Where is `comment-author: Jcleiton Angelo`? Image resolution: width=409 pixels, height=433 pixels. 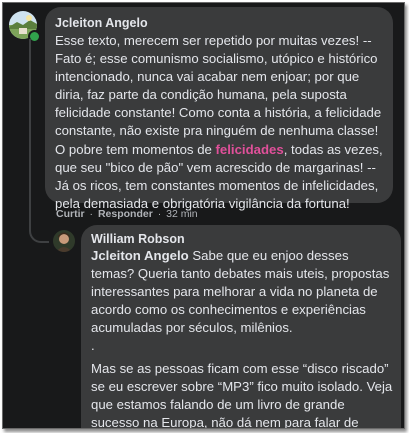 comment-author: Jcleiton Angelo is located at coordinates (220, 23).